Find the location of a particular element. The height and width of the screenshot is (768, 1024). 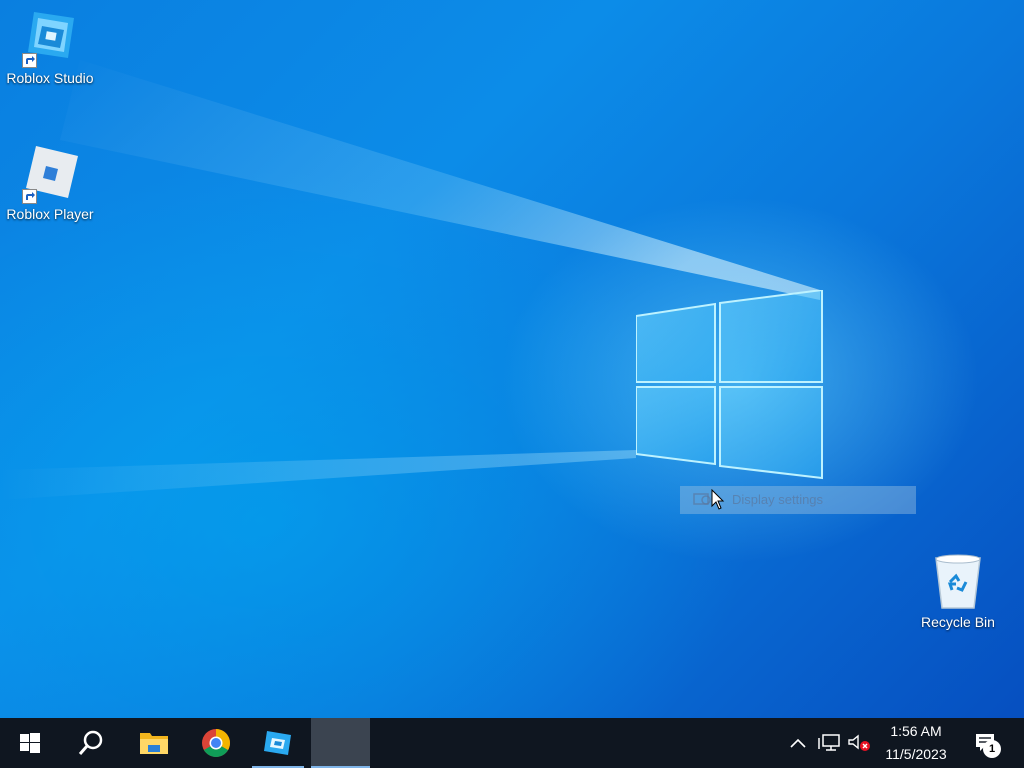

desktop-icon-label: Roblox Player is located at coordinates (50, 214).